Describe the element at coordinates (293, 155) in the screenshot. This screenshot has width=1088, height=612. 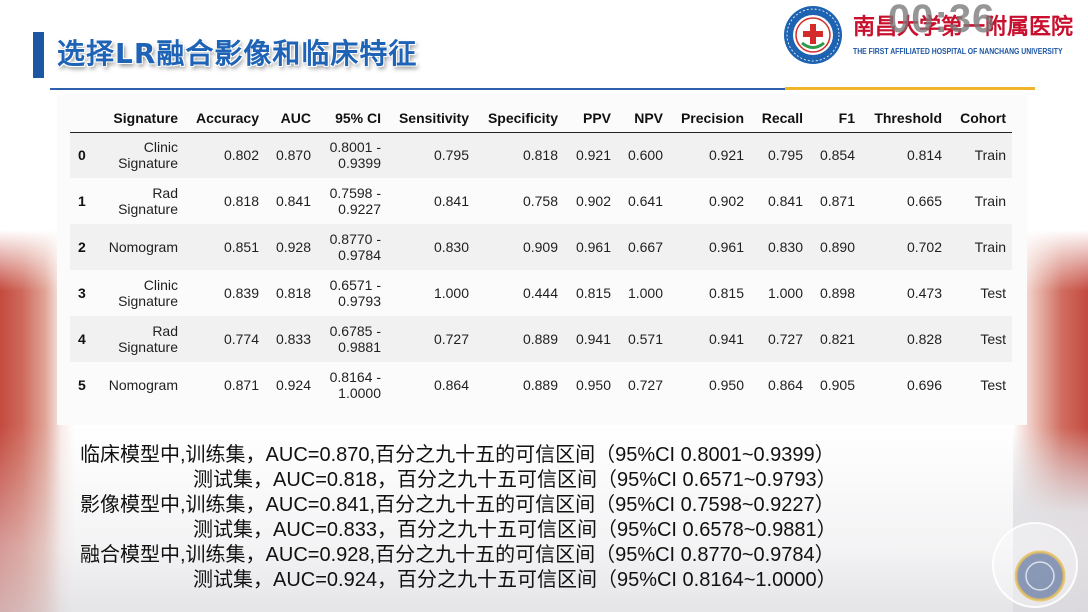
I see `cell-auc: 0.870` at that location.